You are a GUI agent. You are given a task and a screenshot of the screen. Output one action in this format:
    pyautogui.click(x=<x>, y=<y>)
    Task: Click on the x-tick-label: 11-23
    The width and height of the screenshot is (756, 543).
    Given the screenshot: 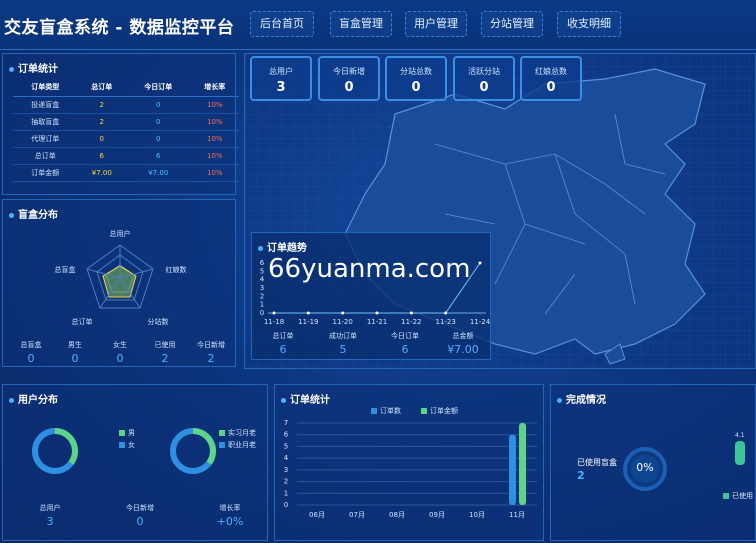 What is the action you would take?
    pyautogui.click(x=445, y=322)
    